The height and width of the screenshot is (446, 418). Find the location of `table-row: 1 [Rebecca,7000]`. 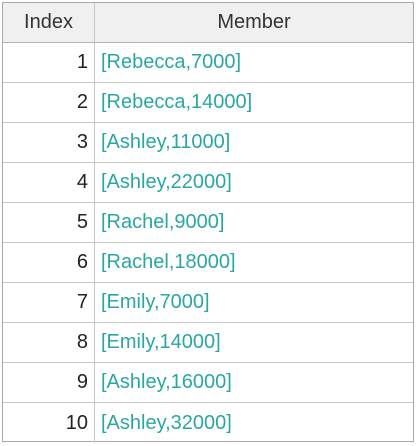

table-row: 1 [Rebecca,7000] is located at coordinates (208, 63).